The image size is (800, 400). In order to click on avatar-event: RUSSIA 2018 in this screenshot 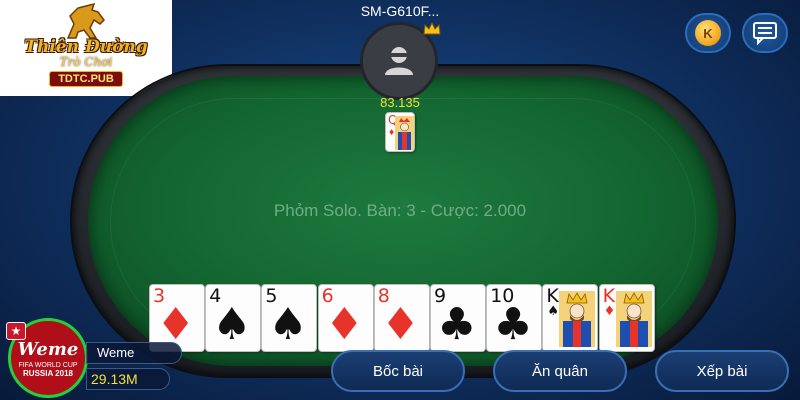, I will do `click(48, 373)`.